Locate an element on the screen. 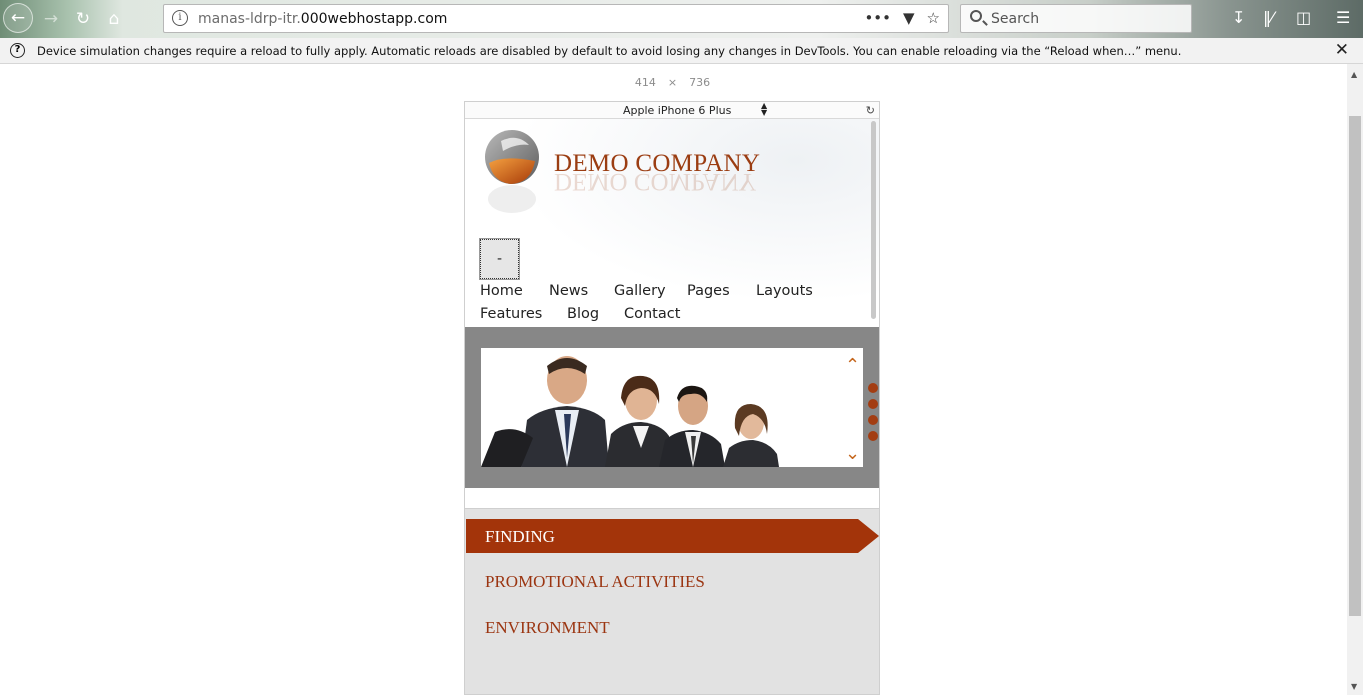  company-name-reflection: DEMO COMPANY is located at coordinates (655, 181).